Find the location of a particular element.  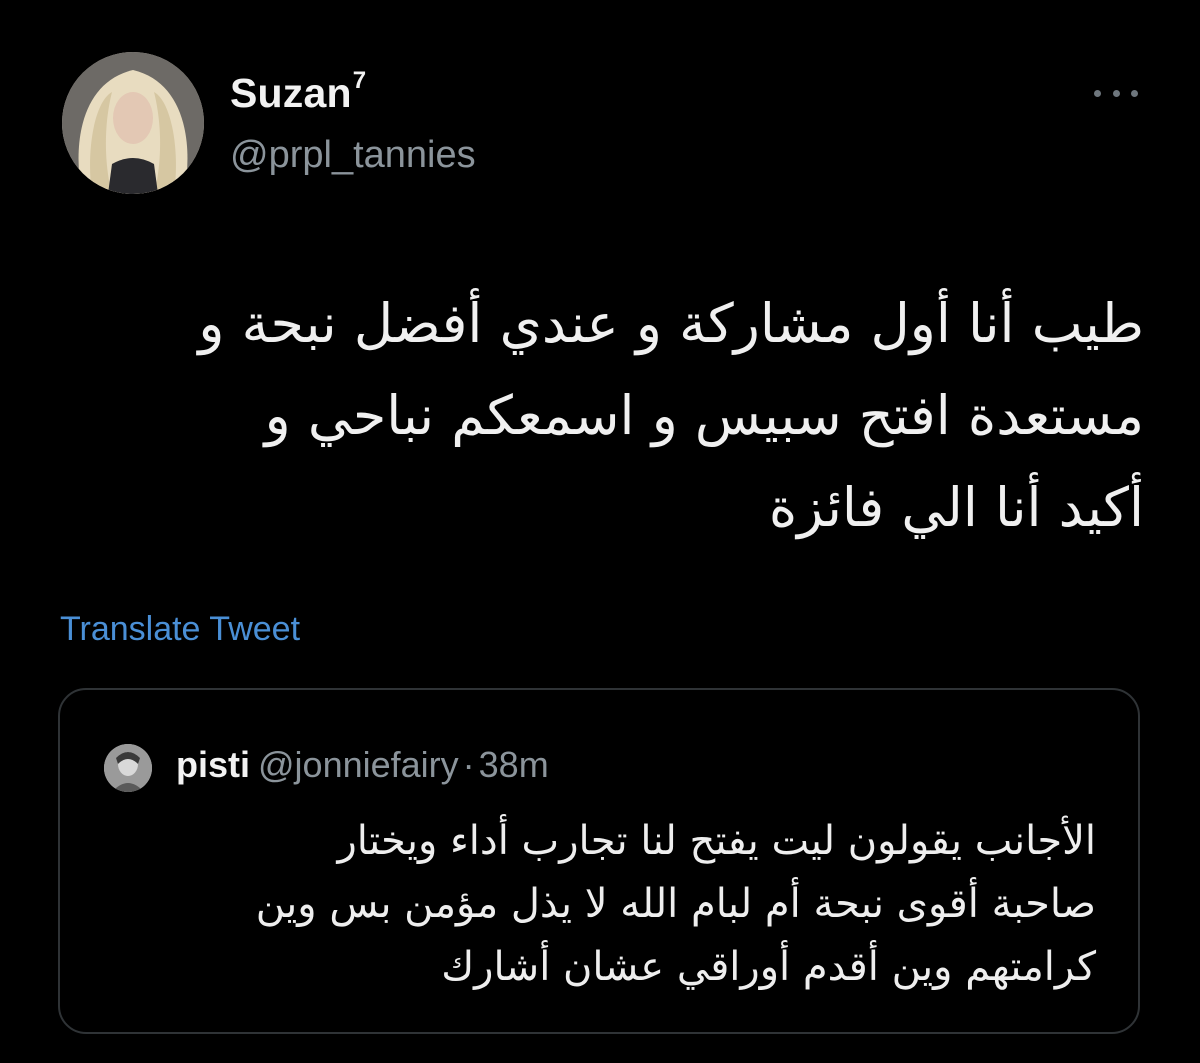

quoted-tweet-header: pisti @jonniefairy · 38m is located at coordinates (362, 765).